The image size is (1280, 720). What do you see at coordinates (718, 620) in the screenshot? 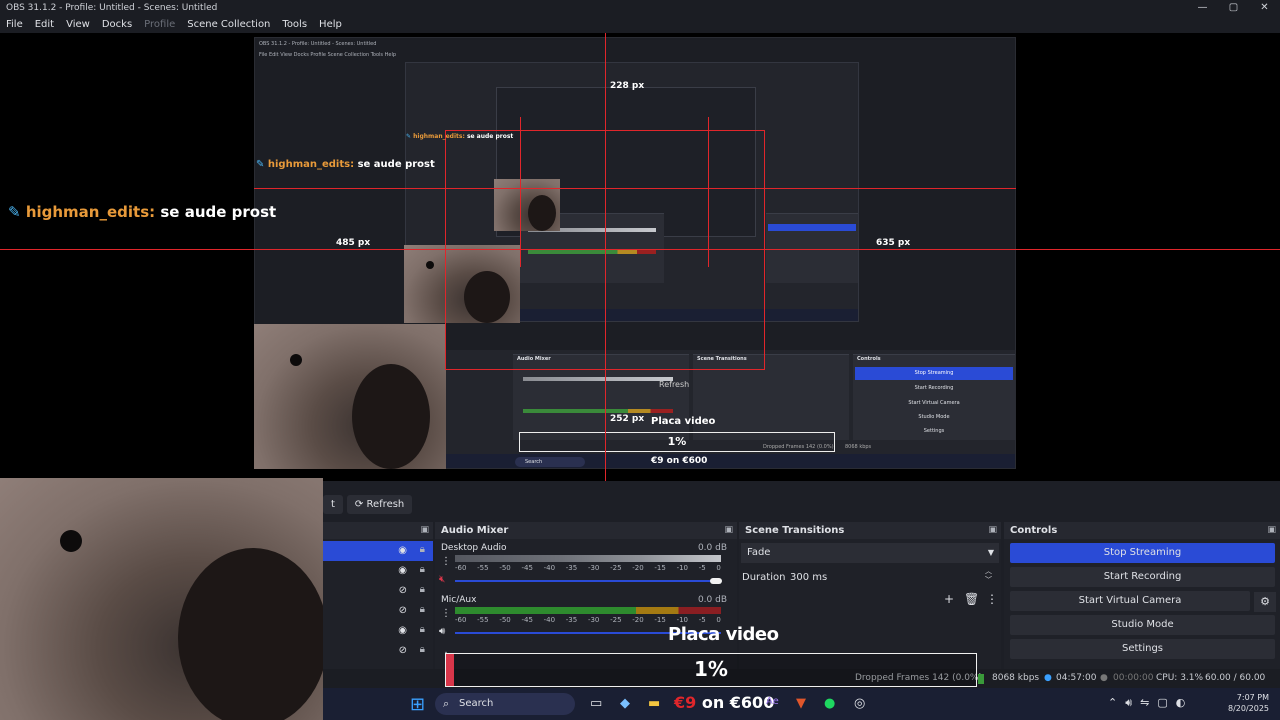
I see `scale-tick: 0` at bounding box center [718, 620].